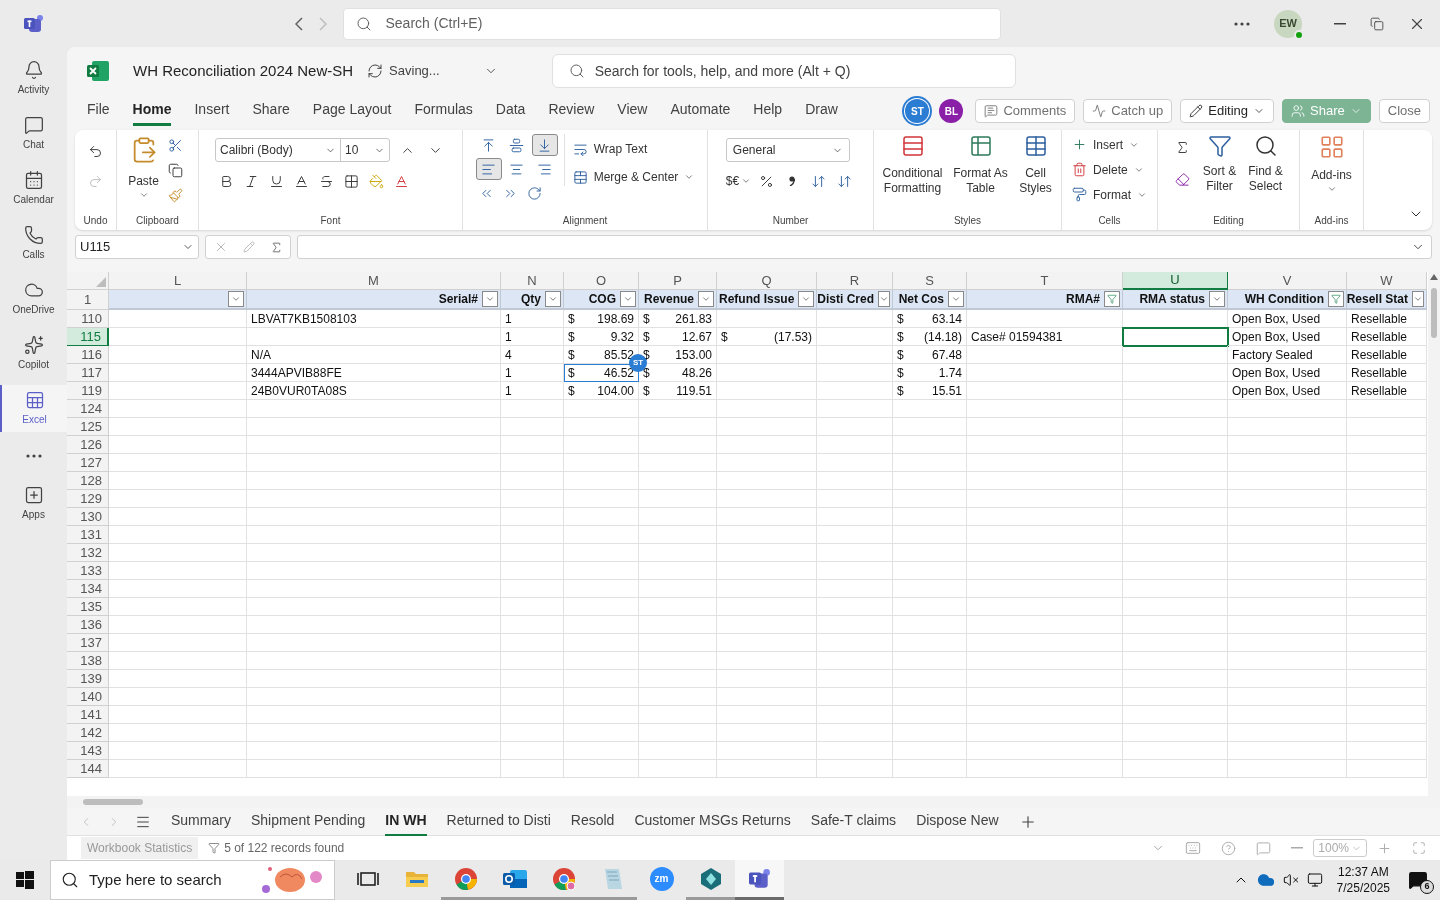  Describe the element at coordinates (88, 625) in the screenshot. I see `row-header: 136` at that location.